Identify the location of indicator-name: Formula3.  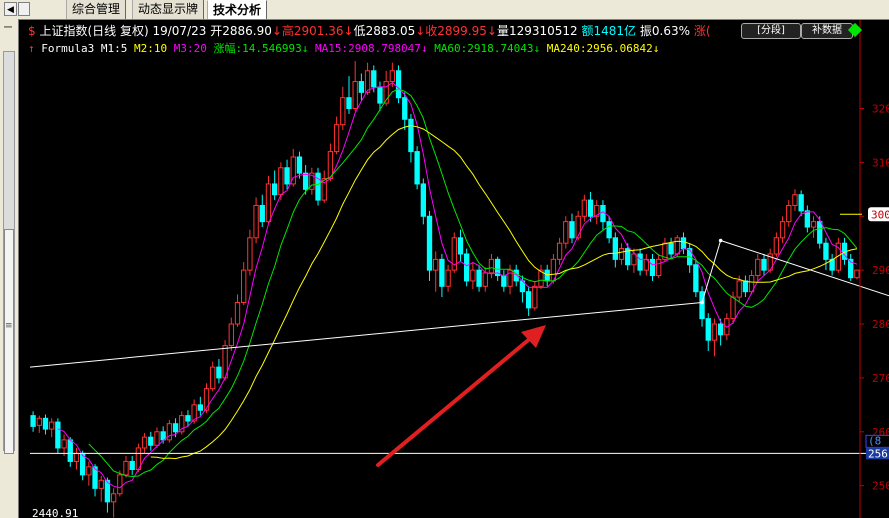
(68, 48).